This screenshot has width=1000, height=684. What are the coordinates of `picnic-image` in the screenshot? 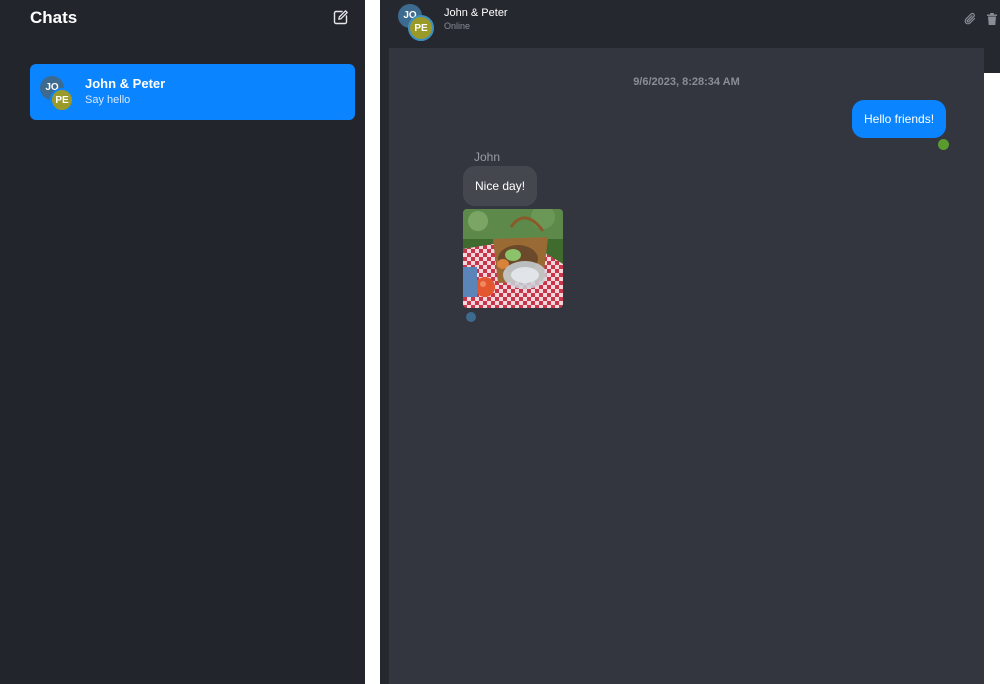 It's located at (513, 258).